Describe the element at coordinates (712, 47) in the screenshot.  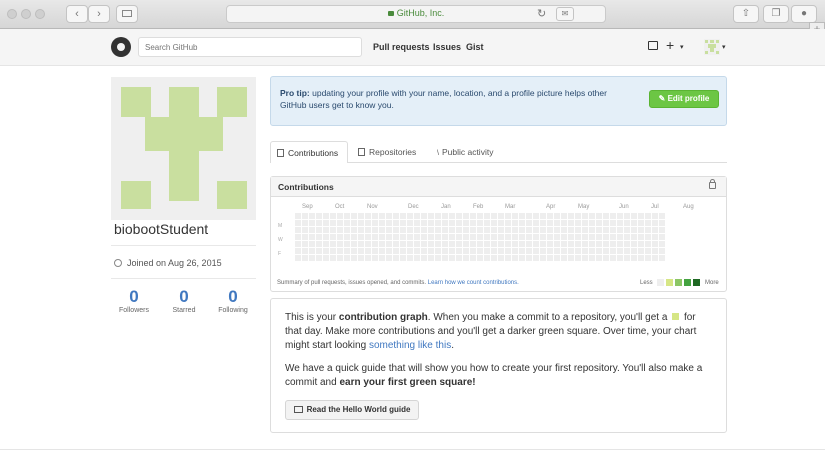
I see `user-avatar-menu` at that location.